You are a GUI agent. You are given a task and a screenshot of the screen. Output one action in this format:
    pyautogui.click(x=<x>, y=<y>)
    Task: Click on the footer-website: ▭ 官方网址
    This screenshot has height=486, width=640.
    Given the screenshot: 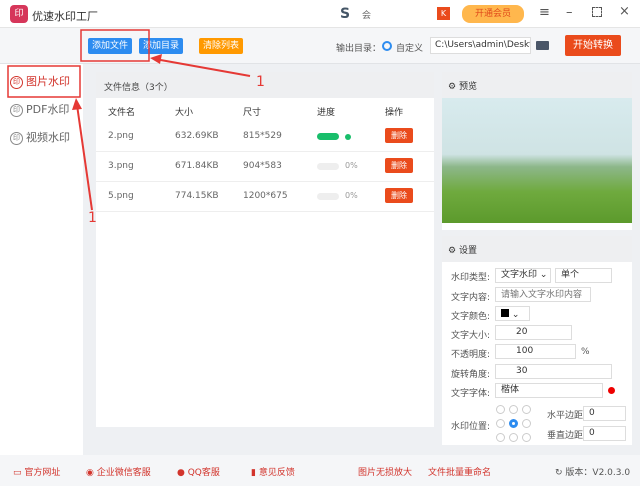 What is the action you would take?
    pyautogui.click(x=36, y=471)
    